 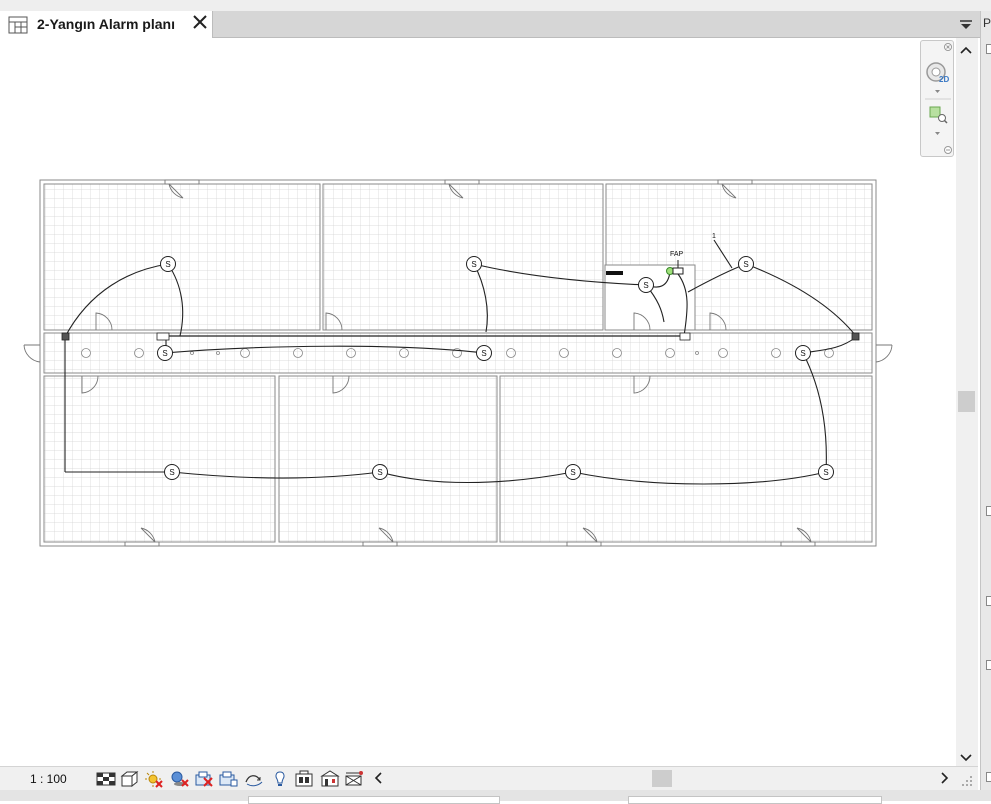 I want to click on scroll-up-arrow-icon, so click(x=966, y=51).